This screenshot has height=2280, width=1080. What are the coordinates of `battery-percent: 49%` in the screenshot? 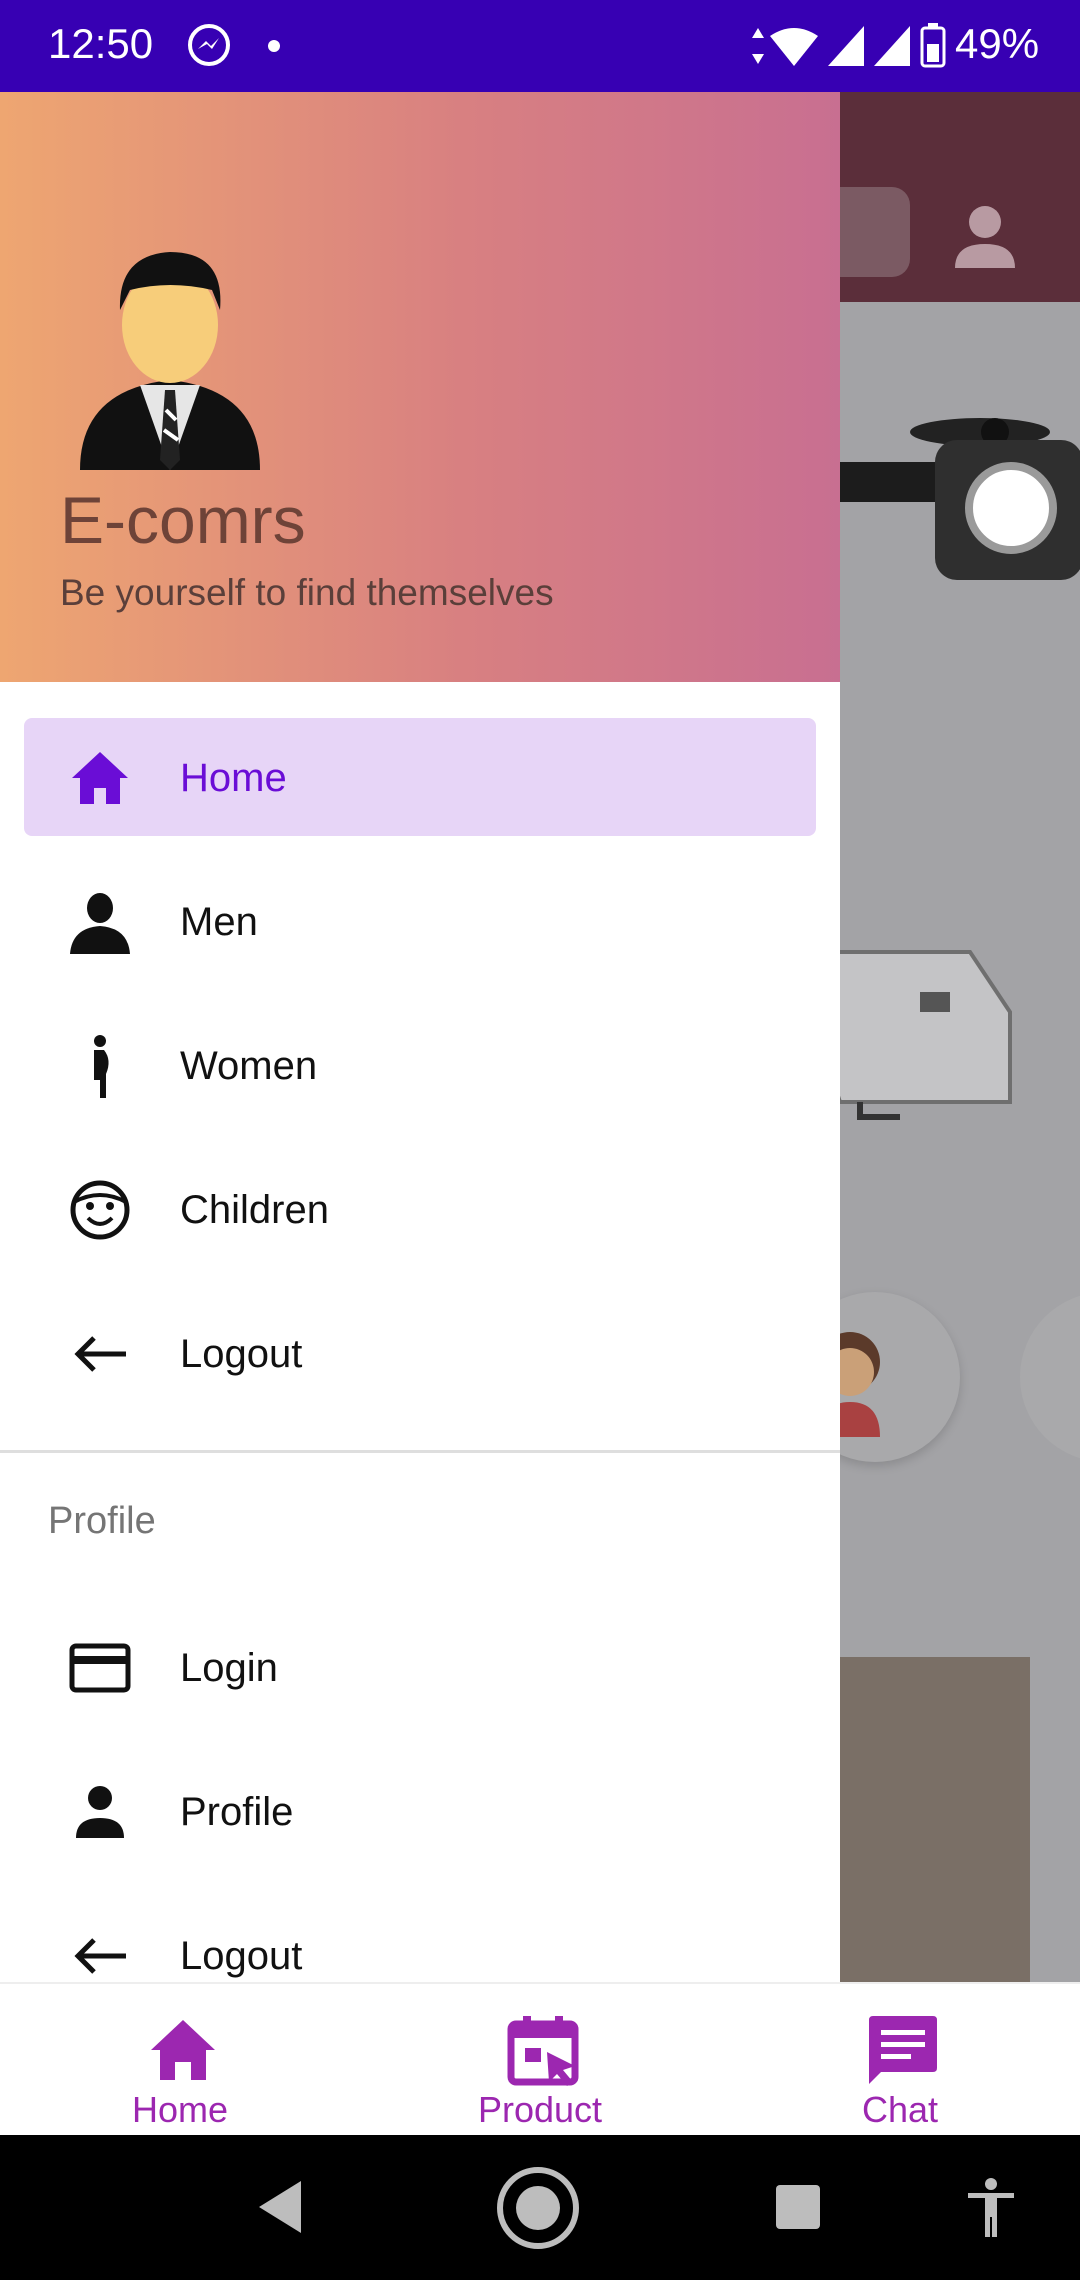 It's located at (997, 43).